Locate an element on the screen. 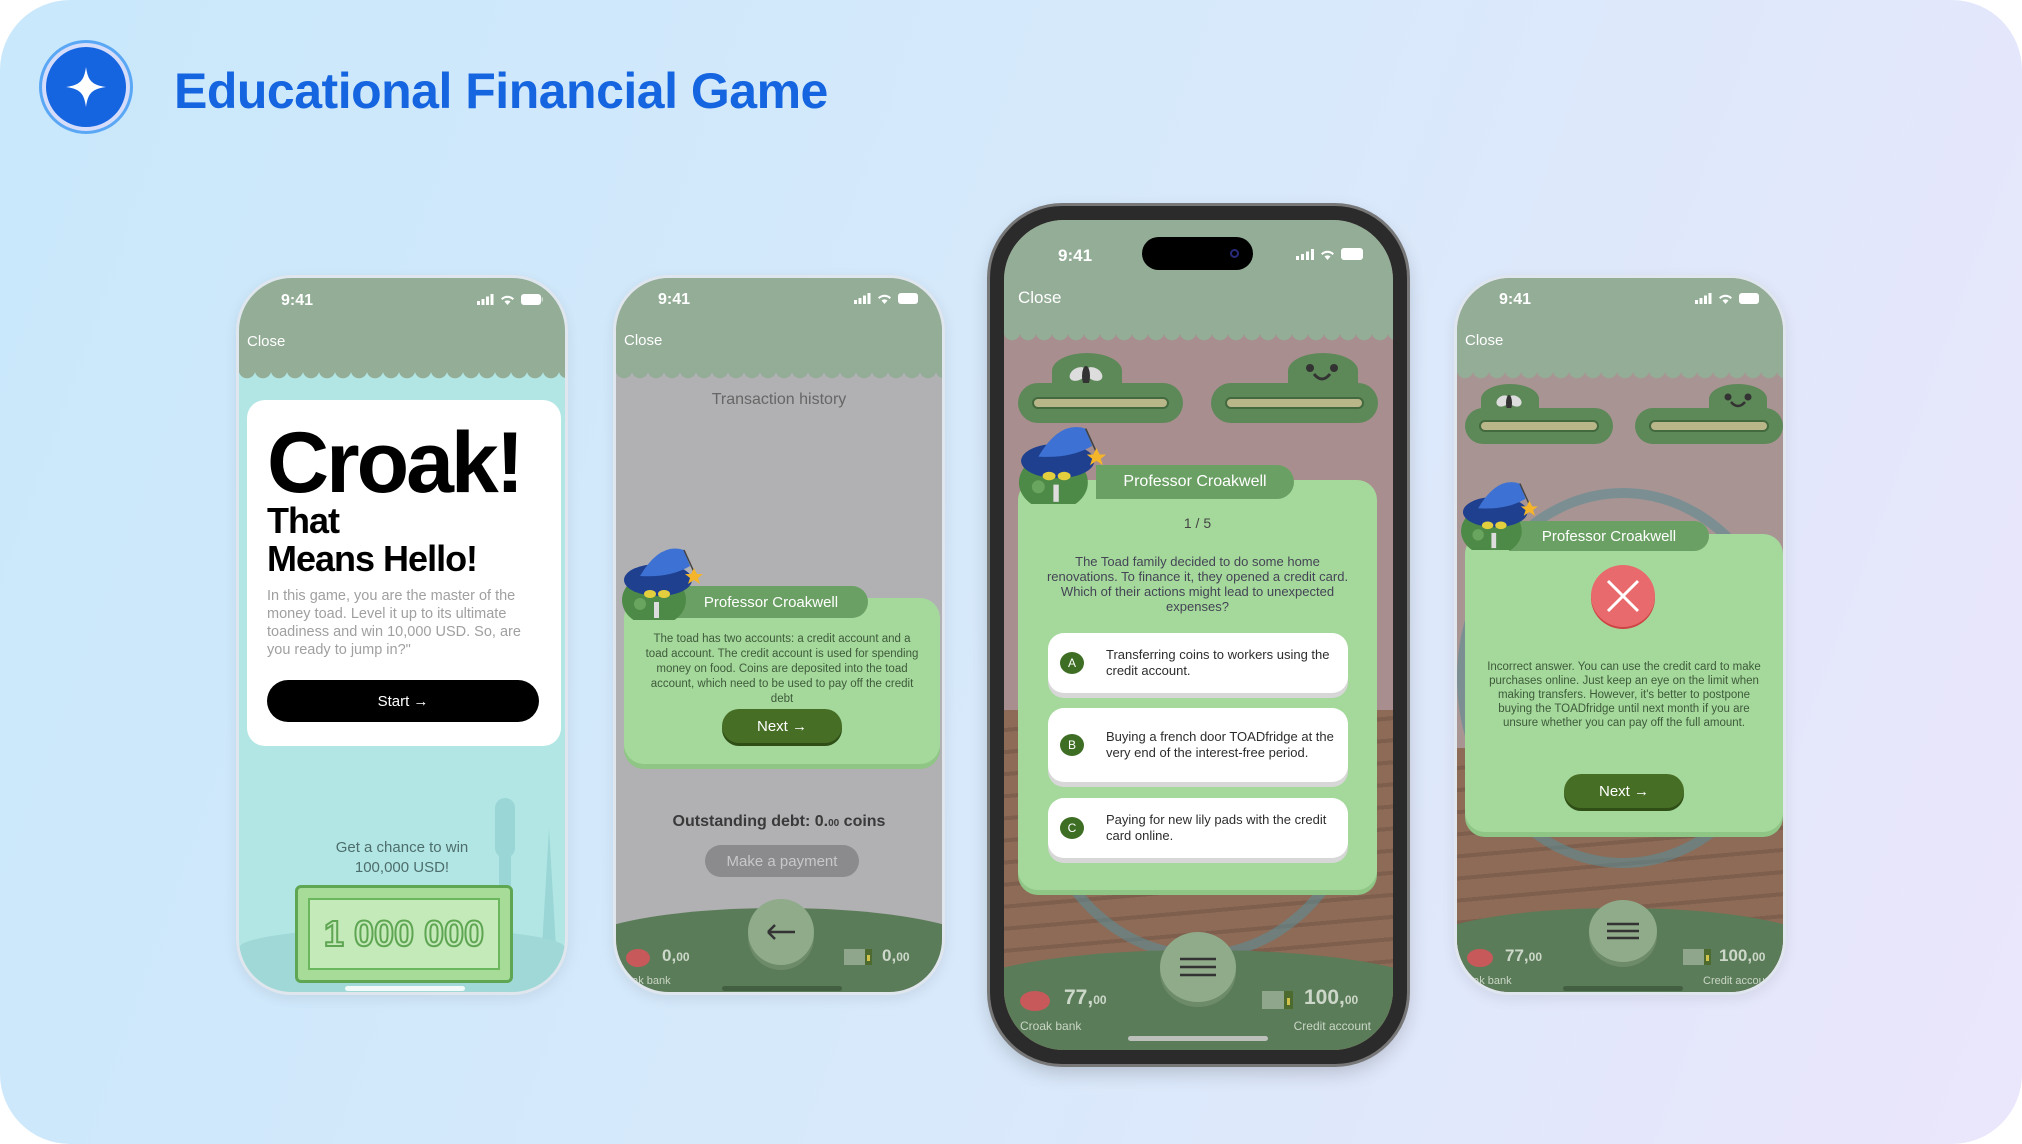 The width and height of the screenshot is (2022, 1144). value-int: 77, is located at coordinates (1079, 997).